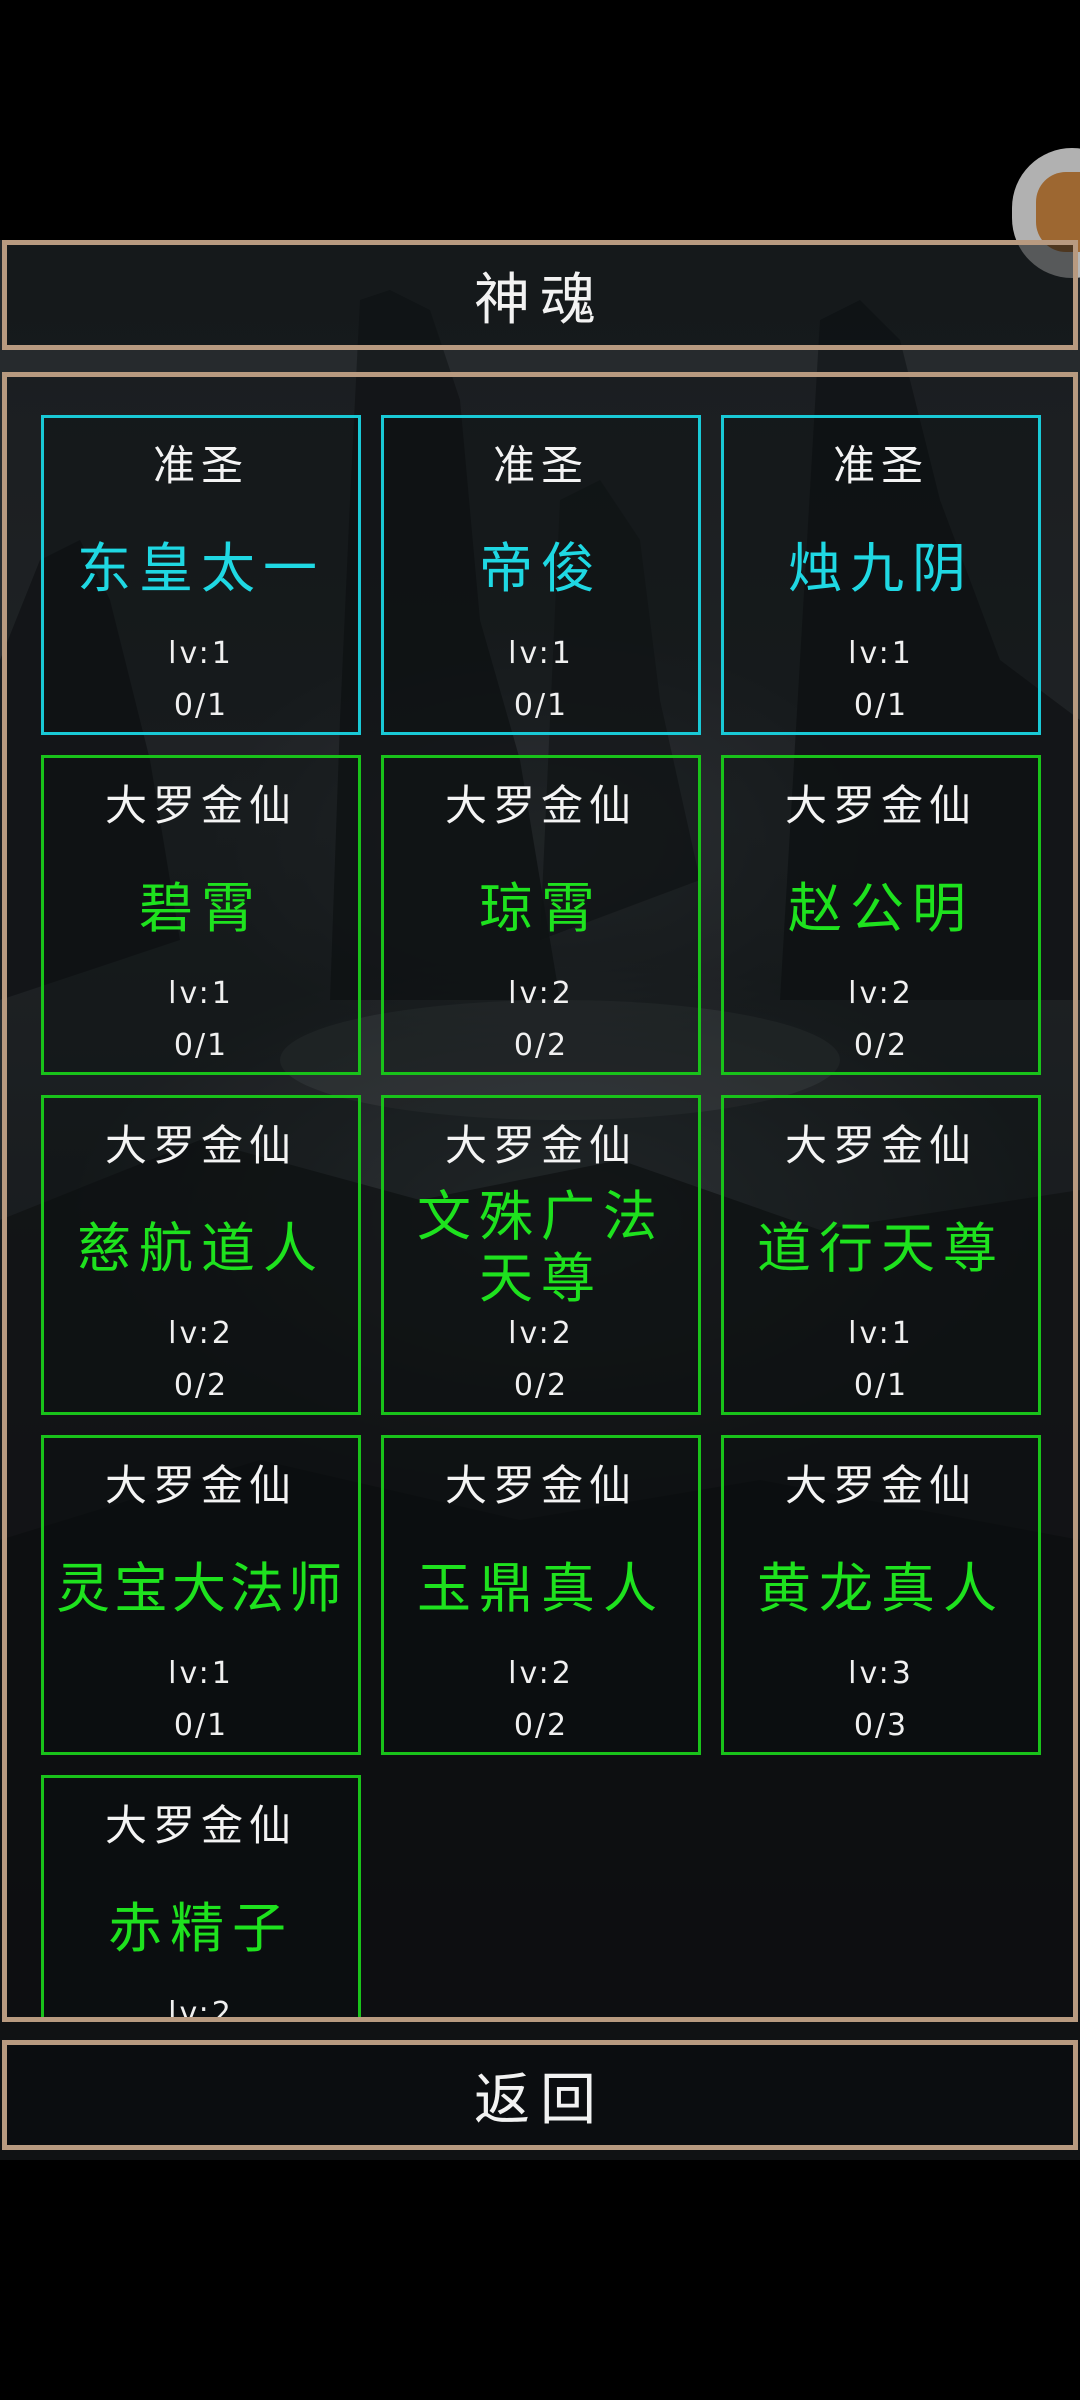  I want to click on soul-card: 大罗金仙 赵公明 lv:2 0/2, so click(881, 915).